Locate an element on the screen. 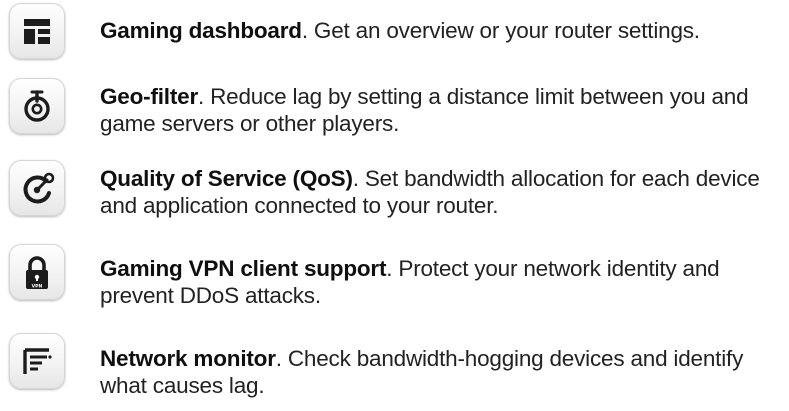 The width and height of the screenshot is (789, 411). geo-filter-icon is located at coordinates (37, 106).